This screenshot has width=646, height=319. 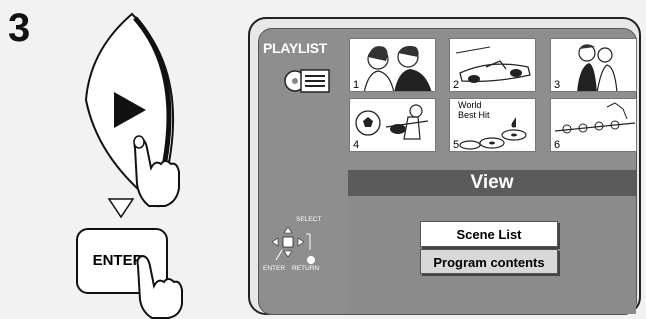 What do you see at coordinates (470, 105) in the screenshot?
I see `thumbnail-caption-line1: World` at bounding box center [470, 105].